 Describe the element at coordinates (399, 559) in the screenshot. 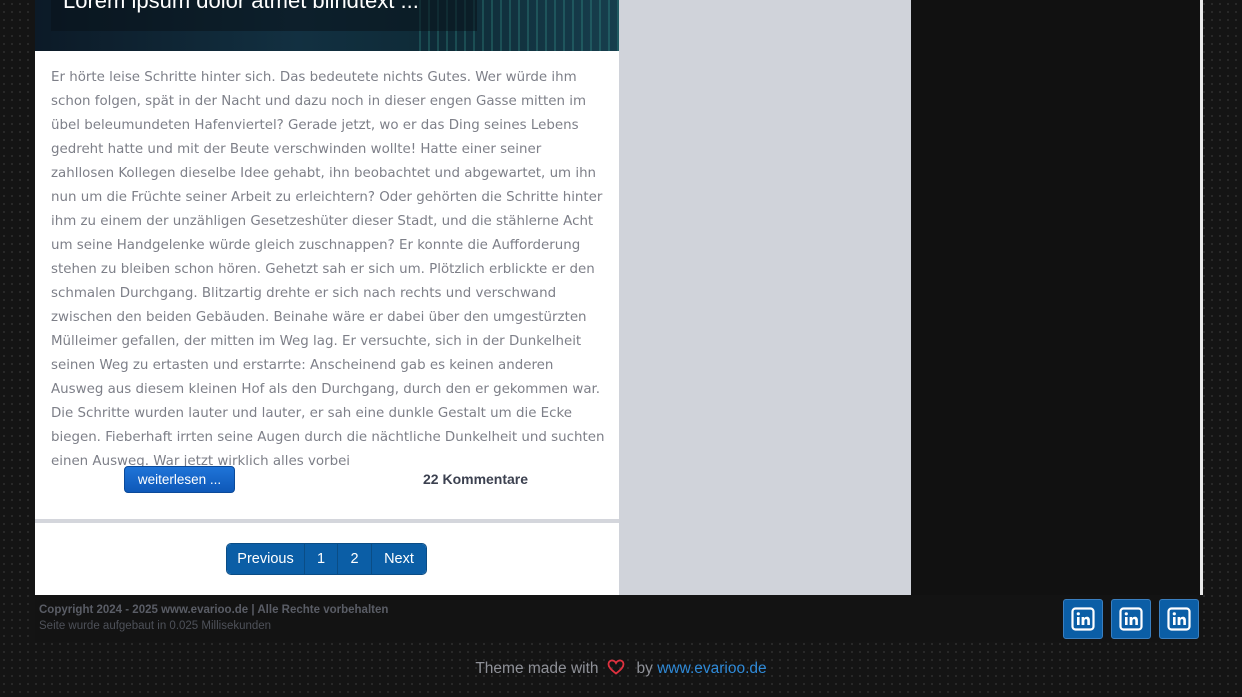

I see `pagination-next-button: Next` at that location.